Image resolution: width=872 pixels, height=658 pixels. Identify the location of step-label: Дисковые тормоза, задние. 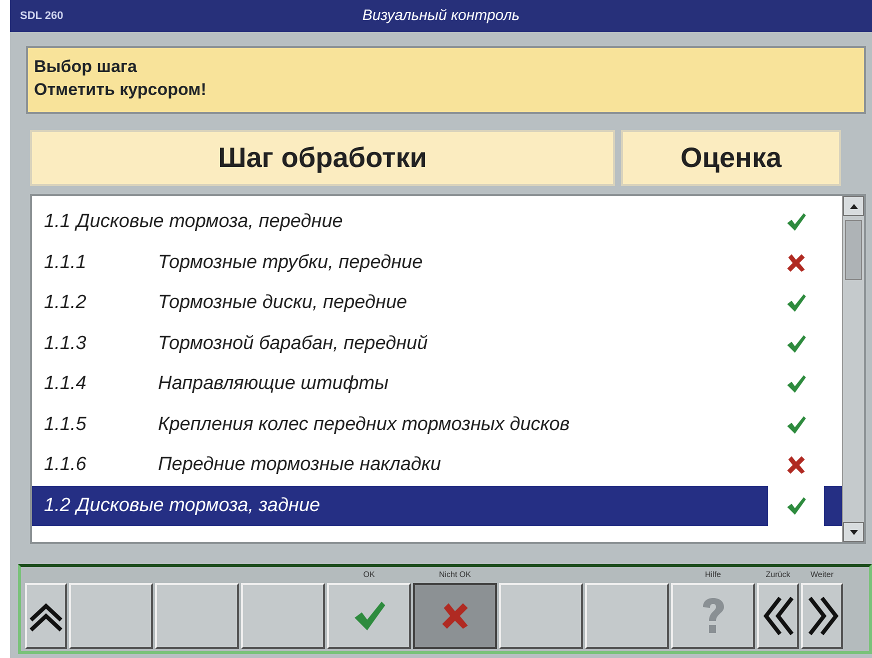
(198, 506).